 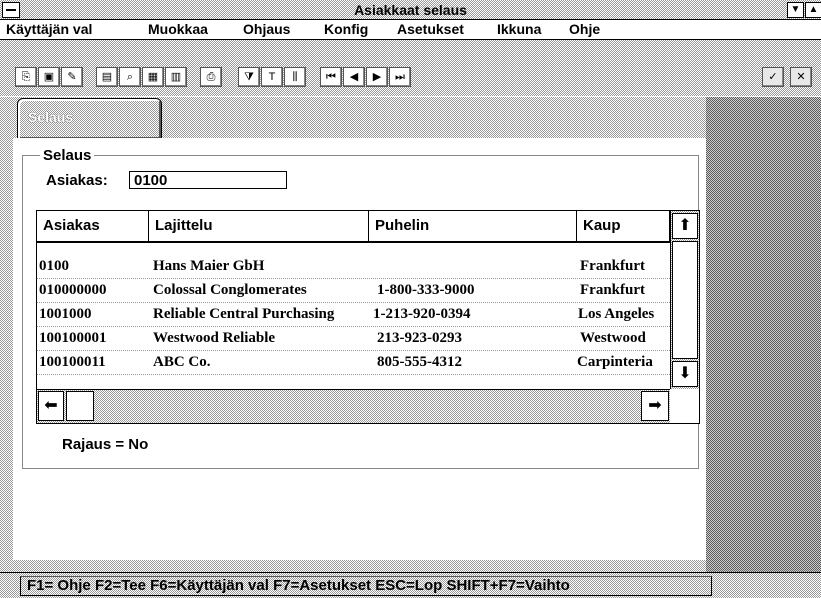 I want to click on scroll-down-icon: ⬇, so click(x=685, y=374).